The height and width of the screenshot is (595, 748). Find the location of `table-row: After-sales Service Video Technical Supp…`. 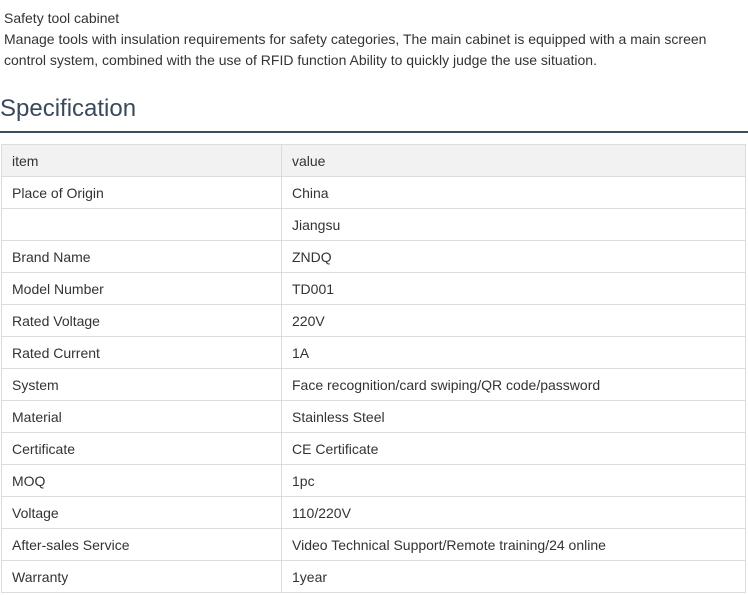

table-row: After-sales Service Video Technical Supp… is located at coordinates (373, 544).